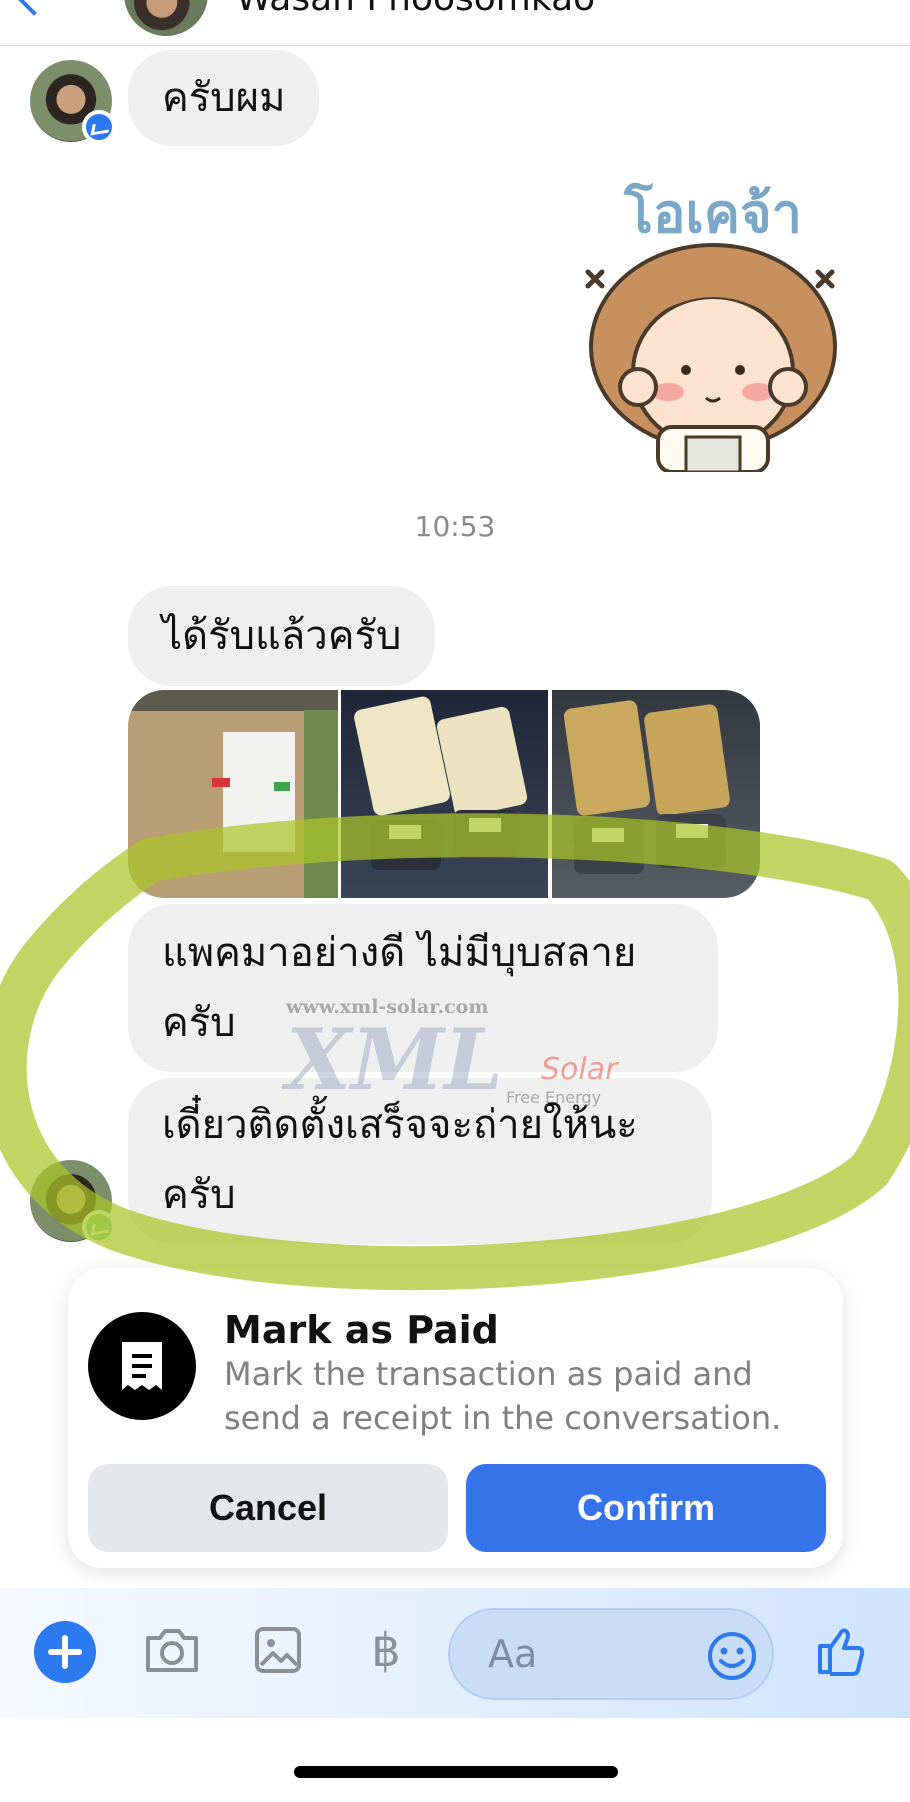 The width and height of the screenshot is (910, 1802). Describe the element at coordinates (611, 1654) in the screenshot. I see `message-input: Aa` at that location.